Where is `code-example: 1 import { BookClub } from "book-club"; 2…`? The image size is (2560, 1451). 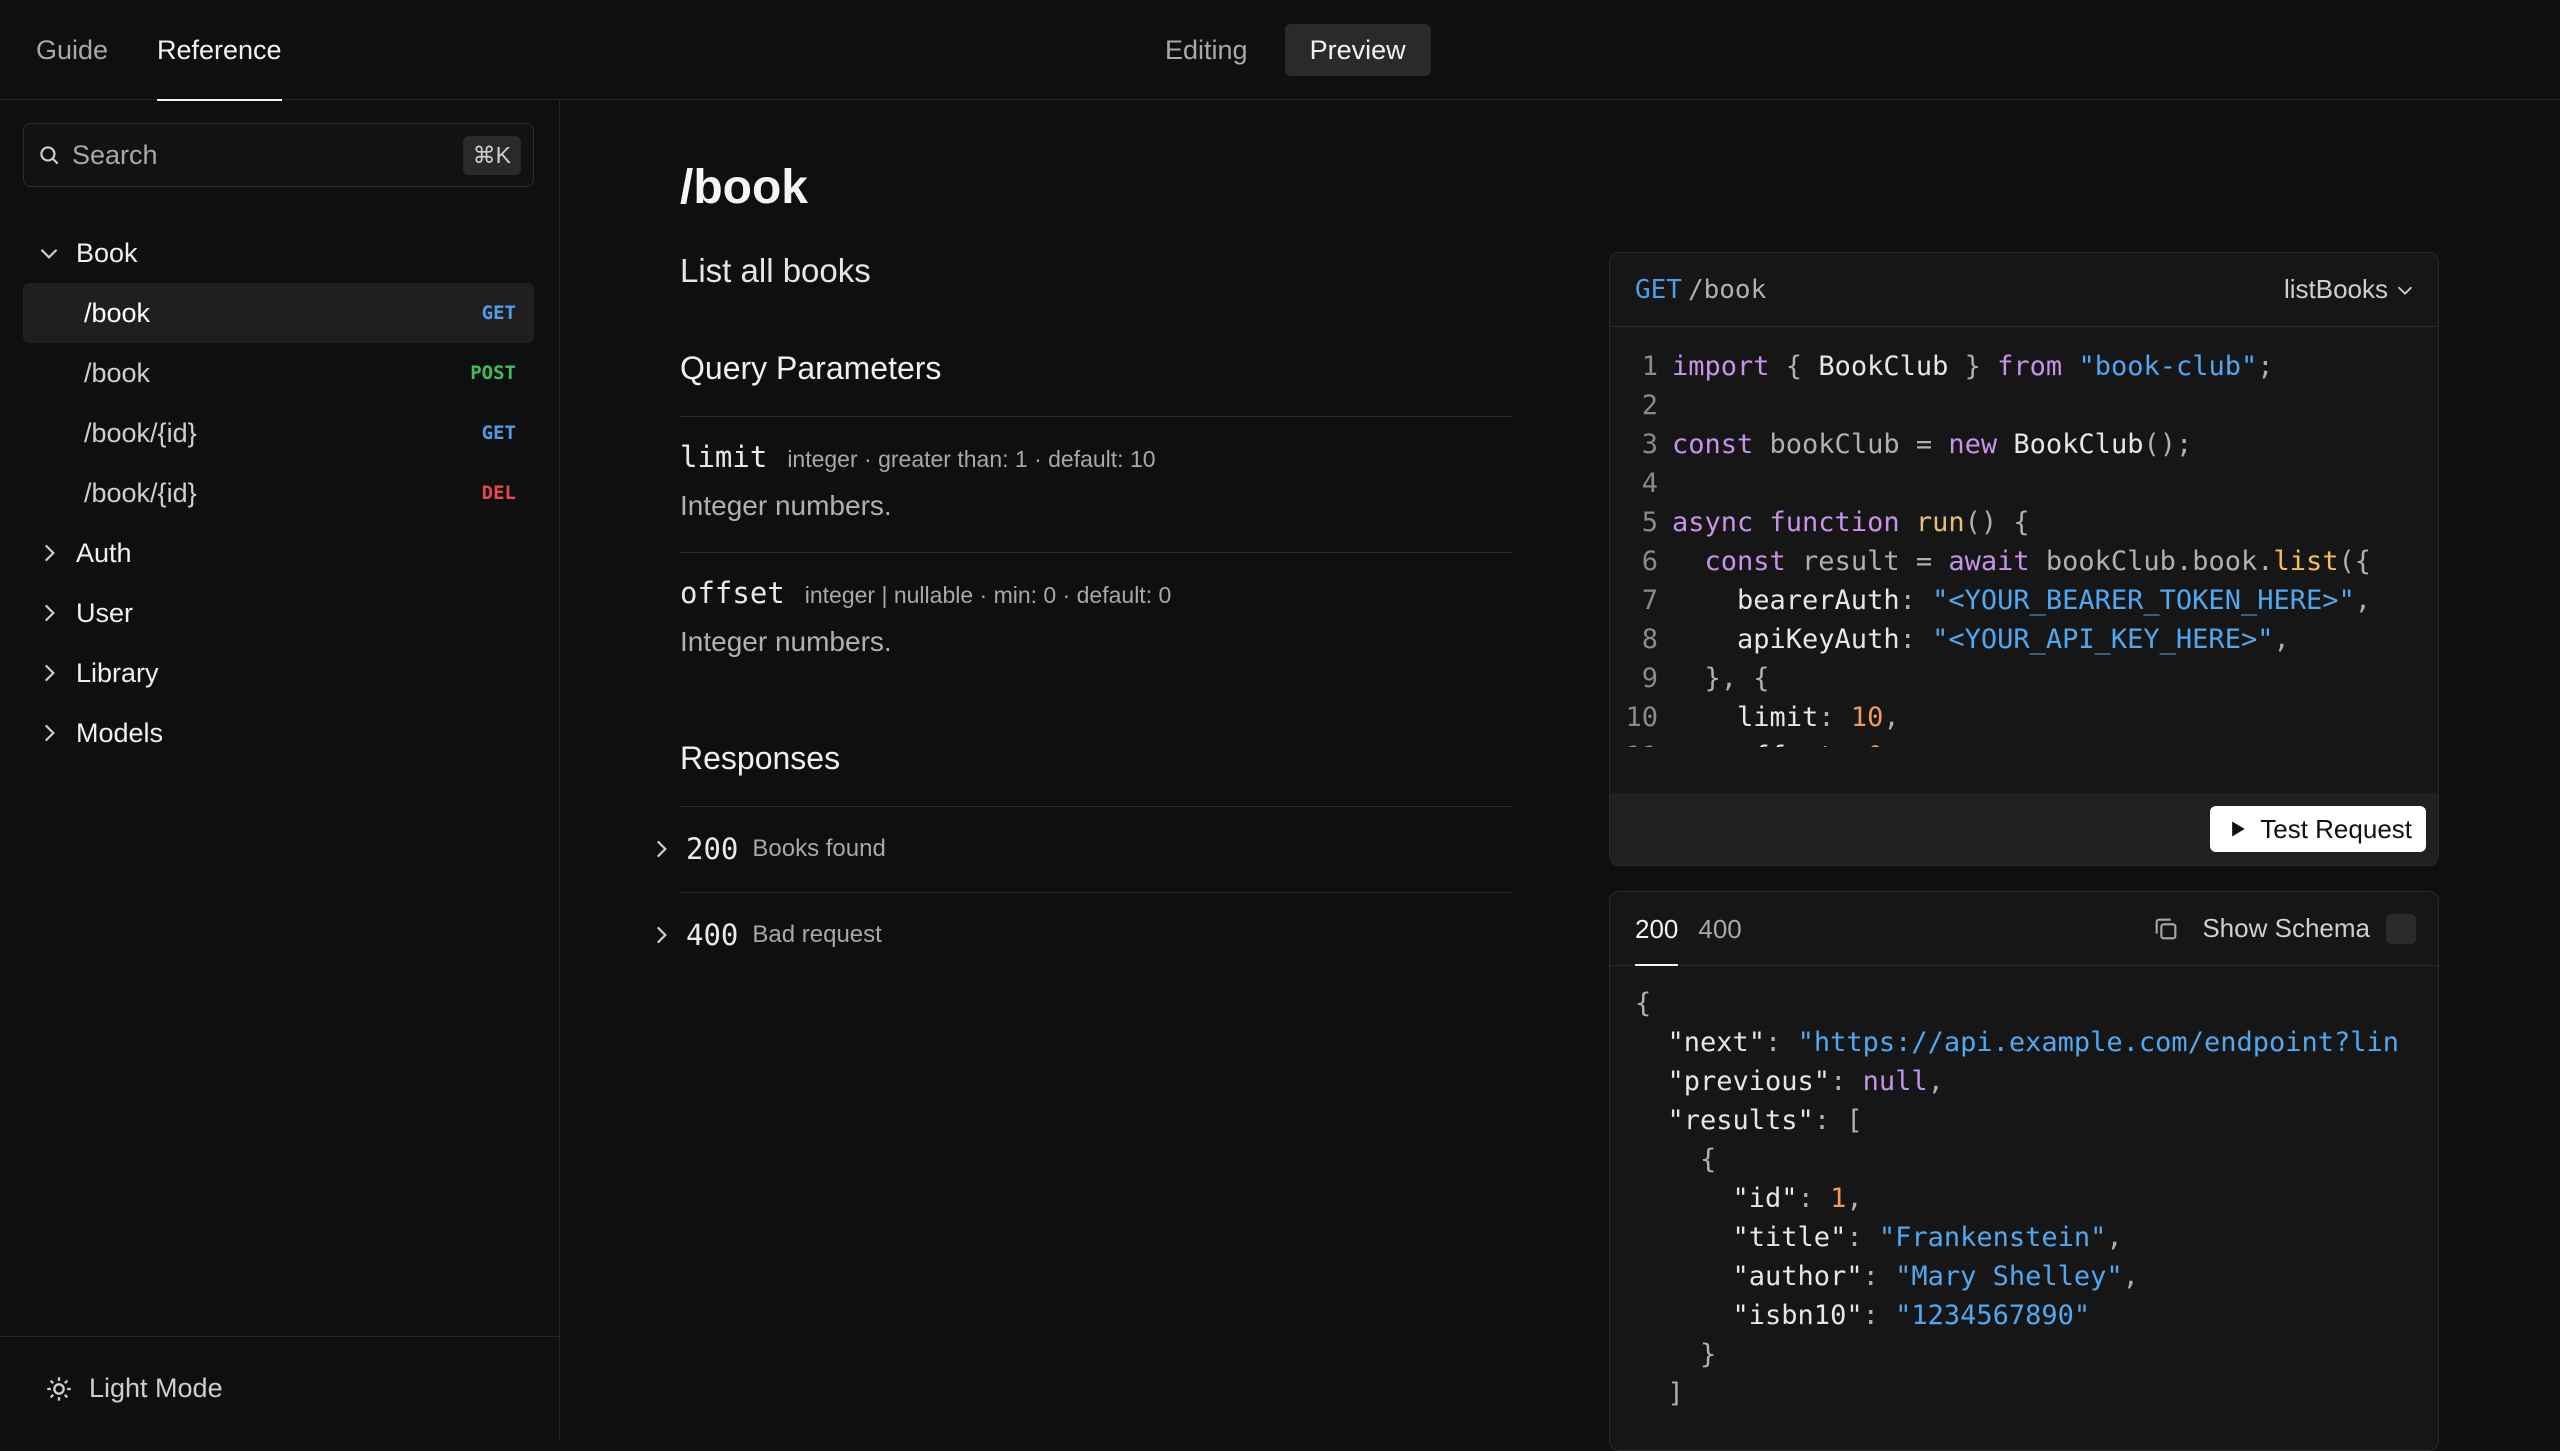 code-example: 1 import { BookClub } from "book-club"; 2… is located at coordinates (2024, 537).